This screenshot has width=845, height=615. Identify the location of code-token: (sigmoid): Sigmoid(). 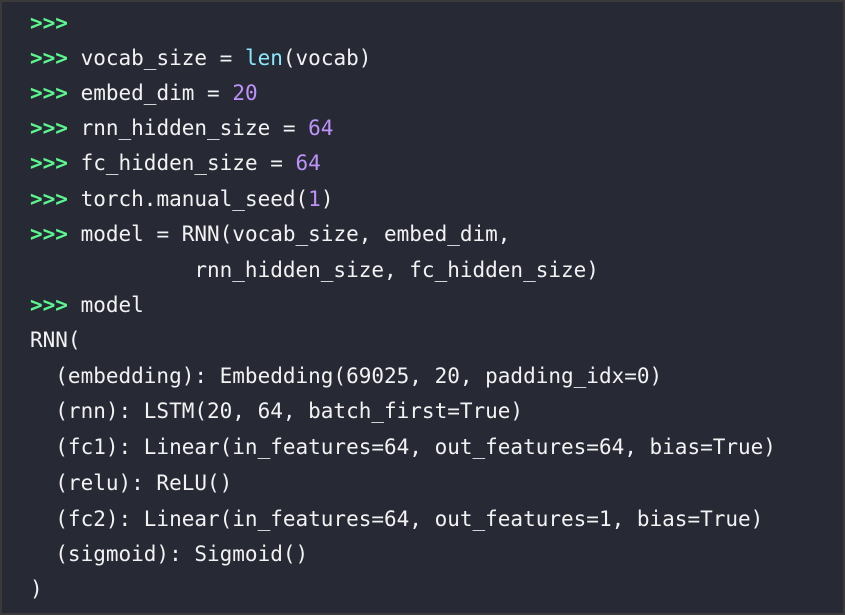
(169, 554).